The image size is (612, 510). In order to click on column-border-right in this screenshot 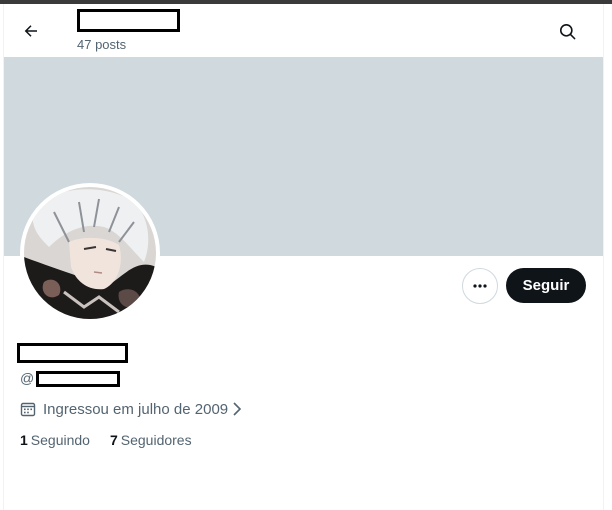, I will do `click(603, 257)`.